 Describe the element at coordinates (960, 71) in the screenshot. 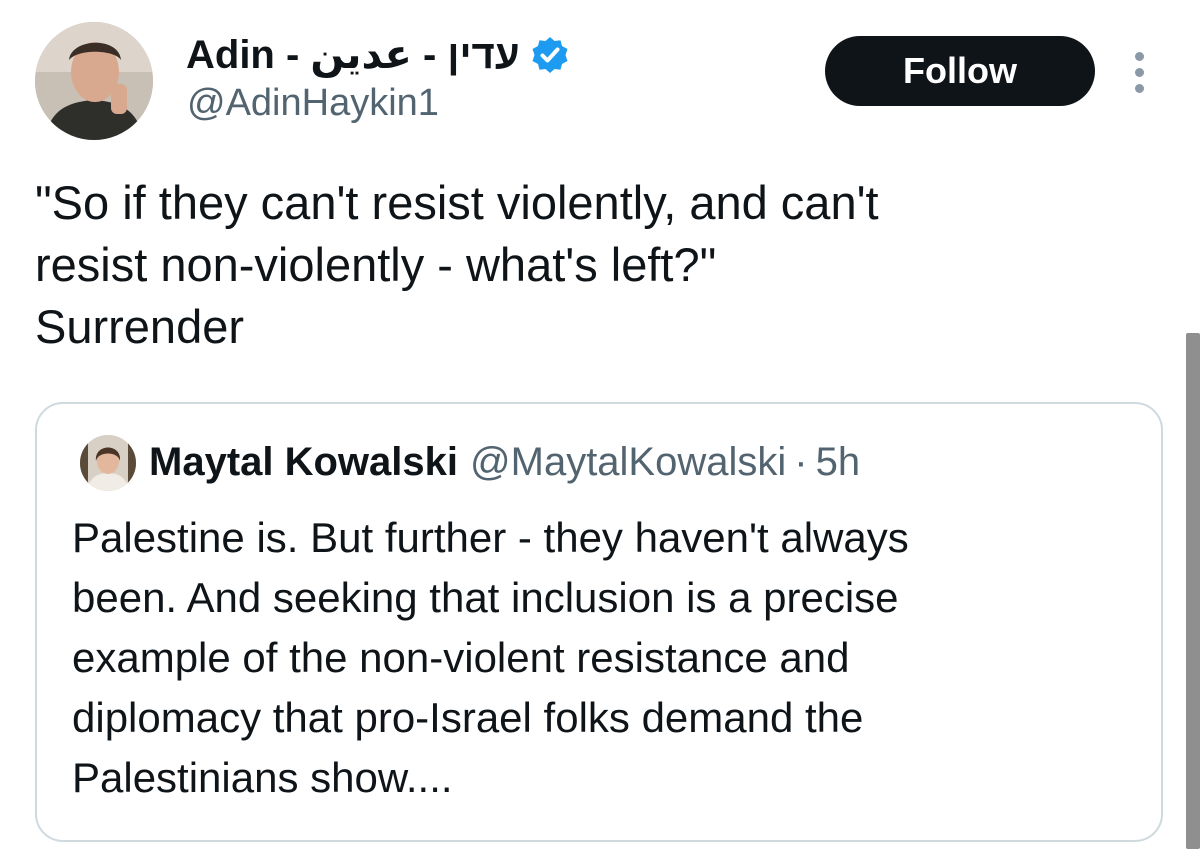

I see `follow-button: Follow` at that location.